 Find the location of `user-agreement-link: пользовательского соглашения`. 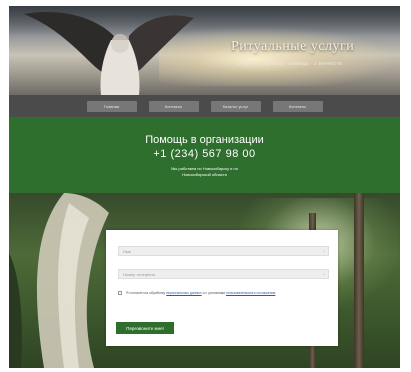

user-agreement-link: пользовательского соглашения is located at coordinates (250, 293).